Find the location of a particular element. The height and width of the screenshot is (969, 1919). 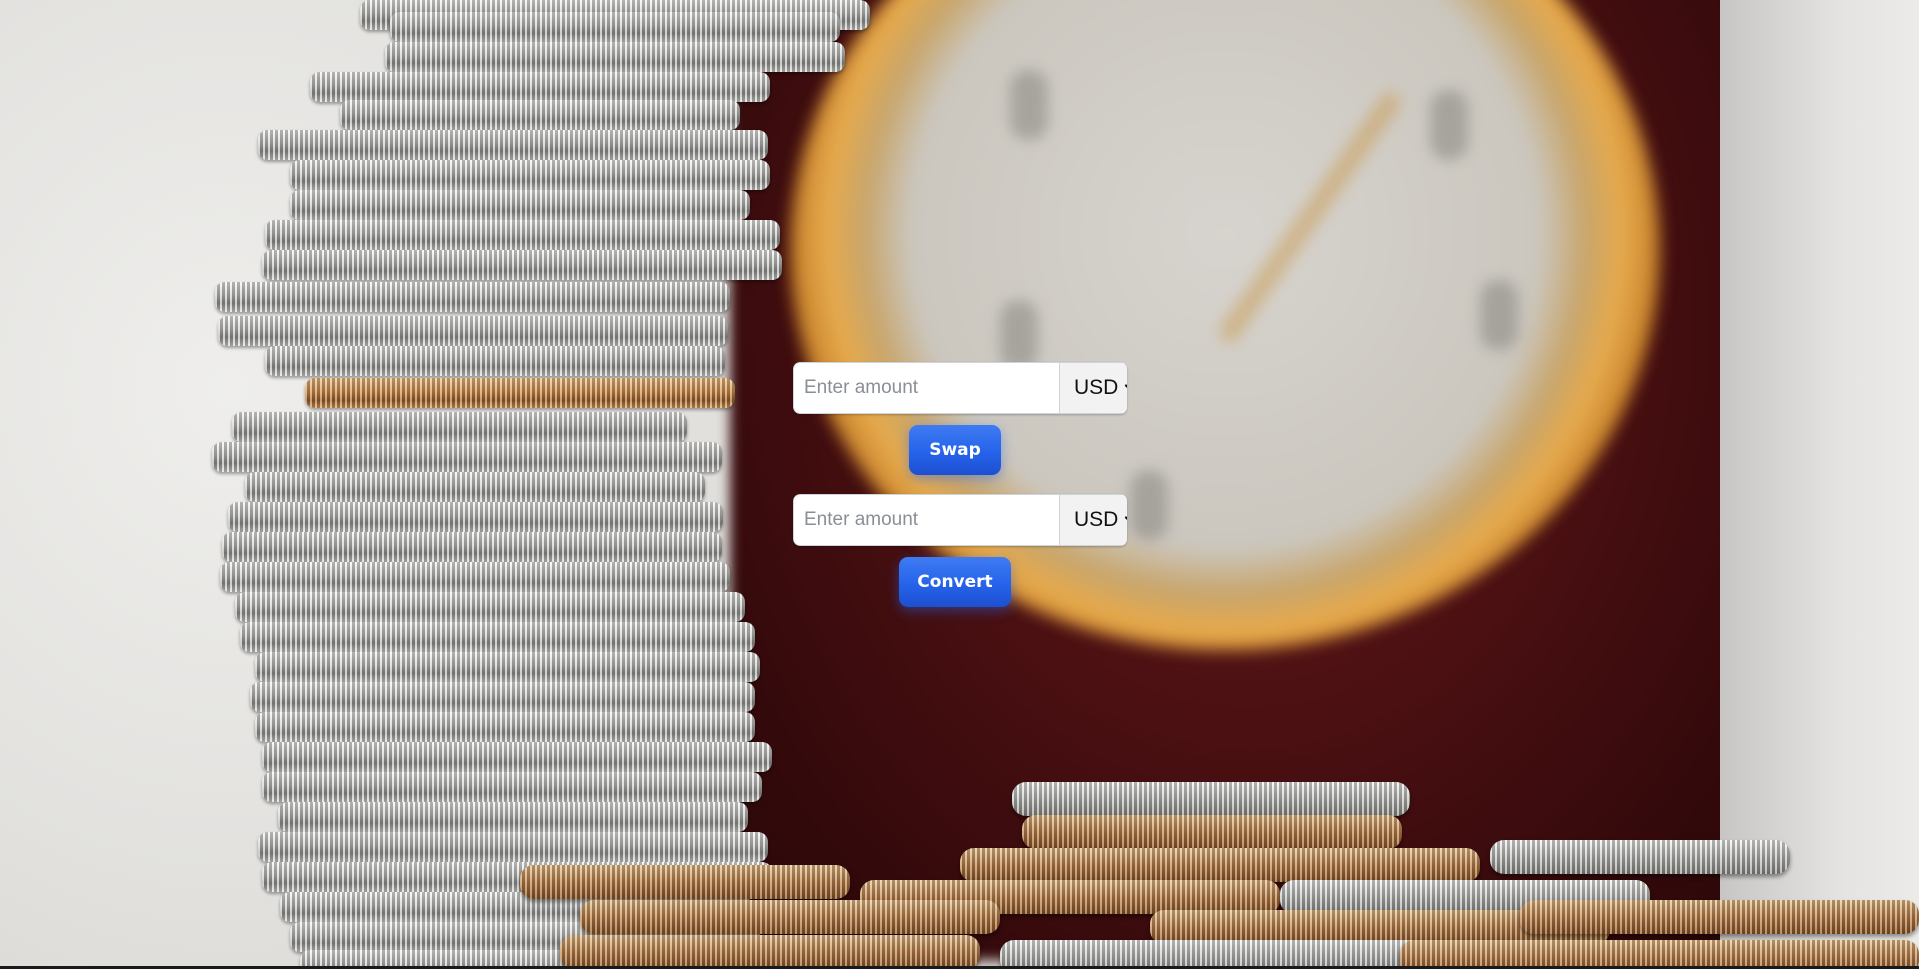

to-currency-select: USD is located at coordinates (1093, 520).